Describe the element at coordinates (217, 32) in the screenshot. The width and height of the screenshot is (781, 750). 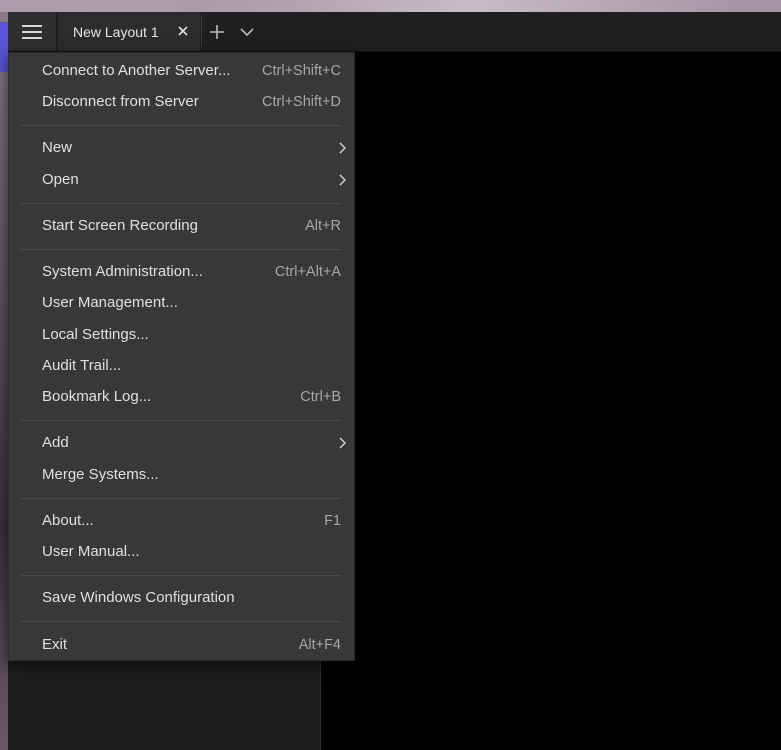
I see `plus-icon` at that location.